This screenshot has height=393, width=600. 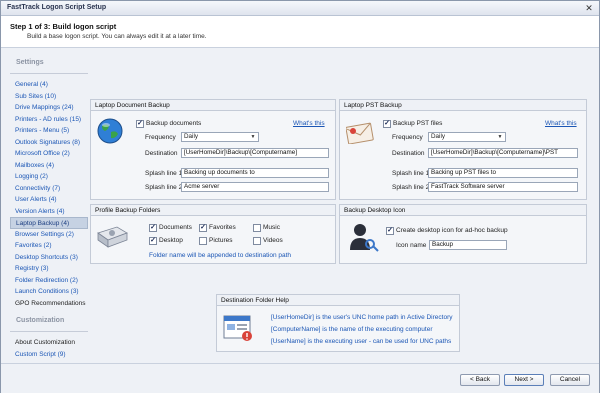 I want to click on splash-line-2-field: FastTrack Software server, so click(x=503, y=187).